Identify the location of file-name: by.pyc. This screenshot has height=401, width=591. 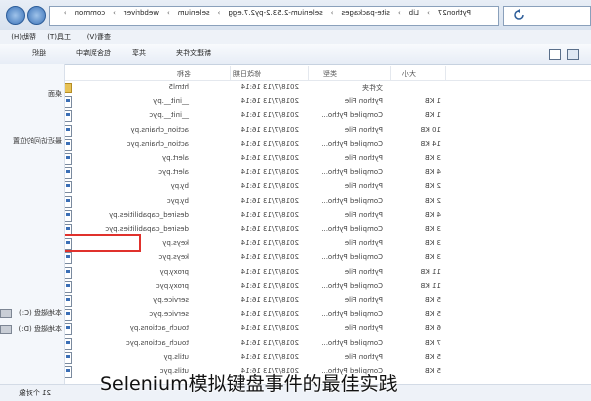
(177, 200).